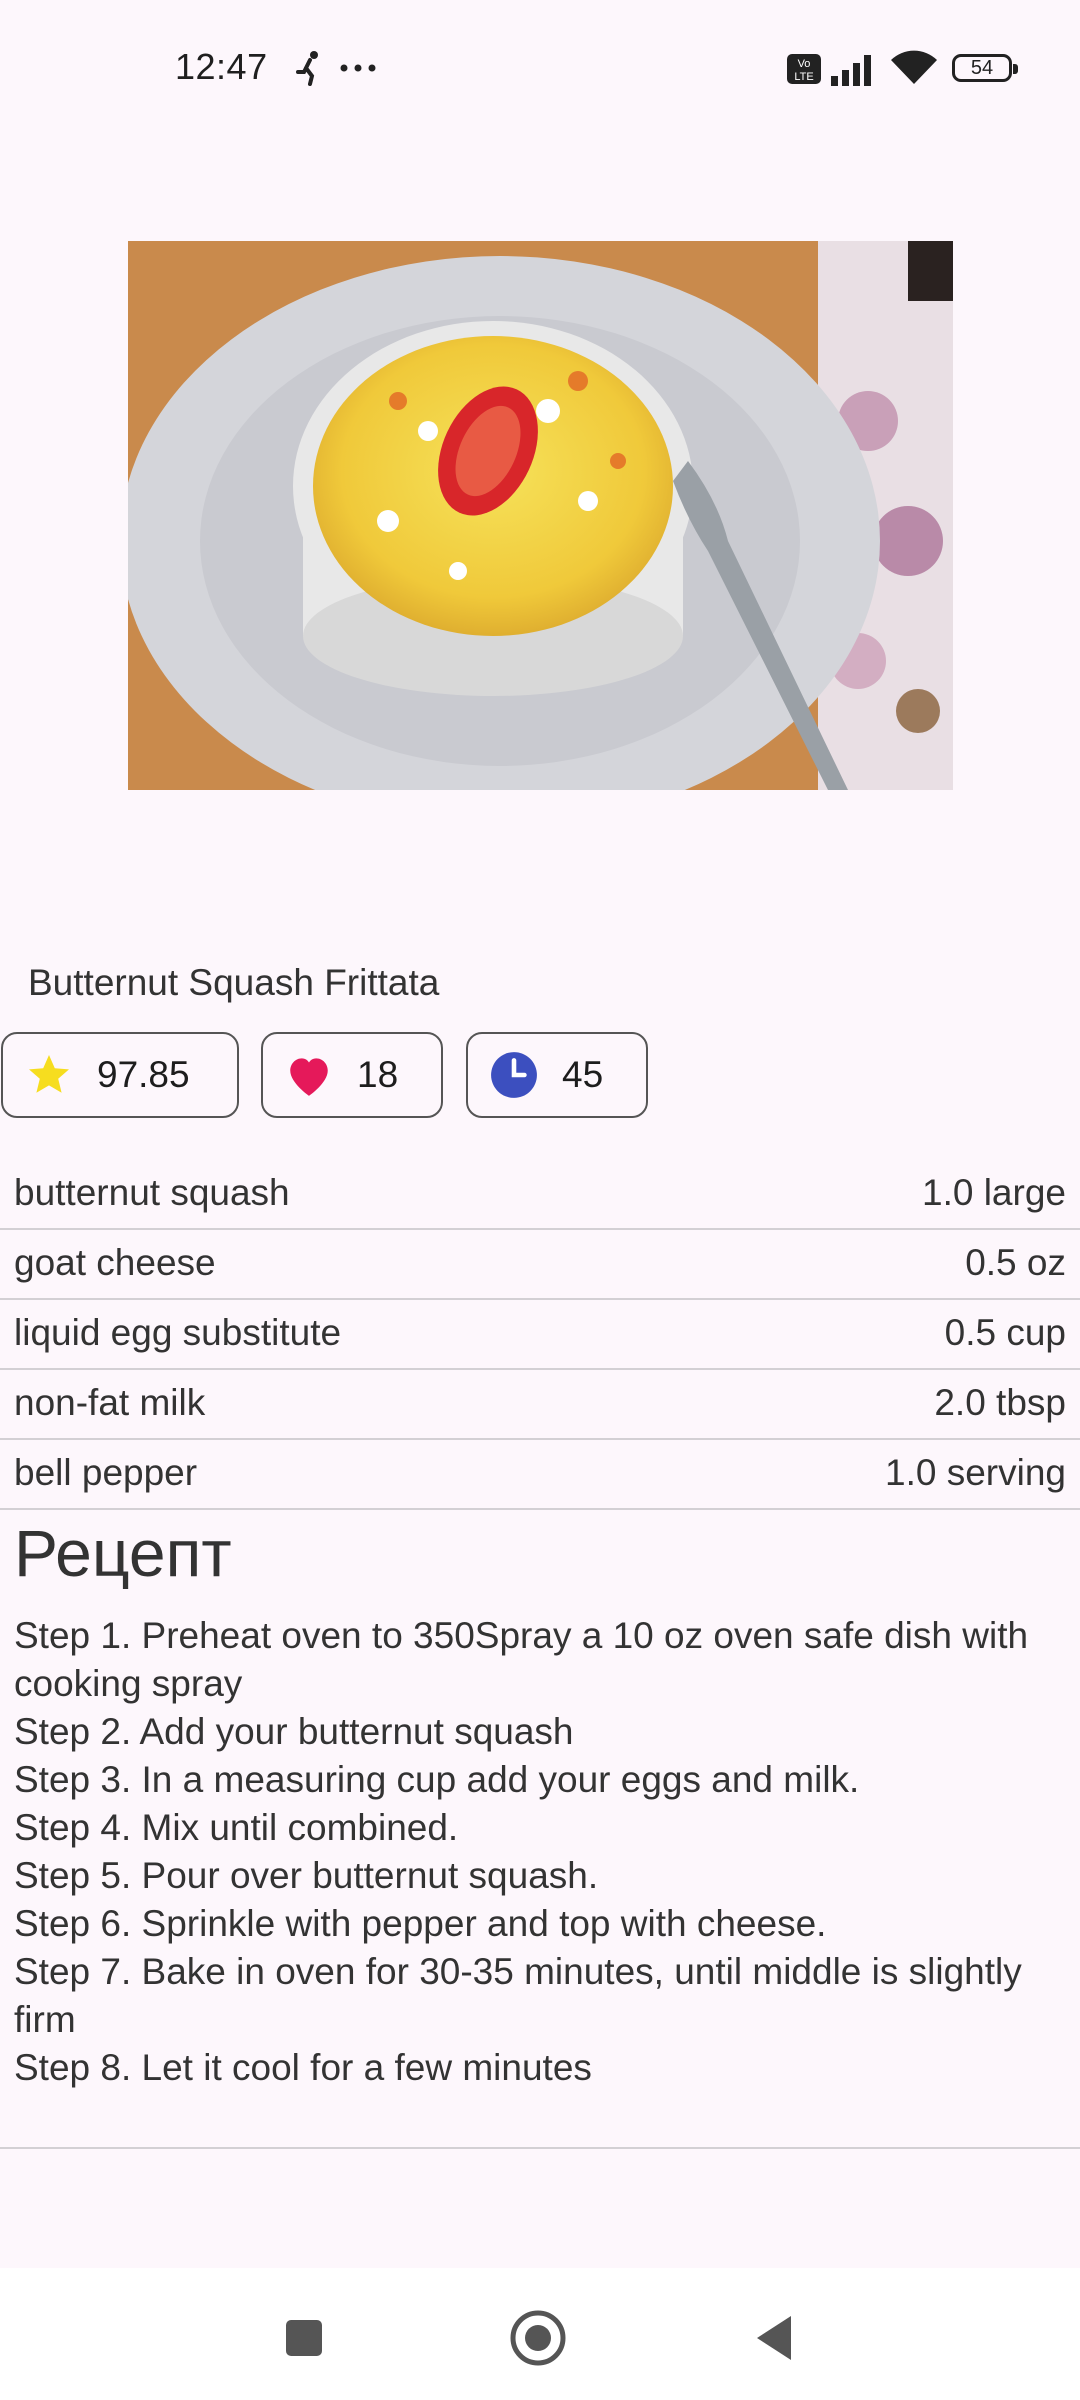 The width and height of the screenshot is (1080, 2400). I want to click on status-bar: 12:47 Vo LTE 54, so click(540, 70).